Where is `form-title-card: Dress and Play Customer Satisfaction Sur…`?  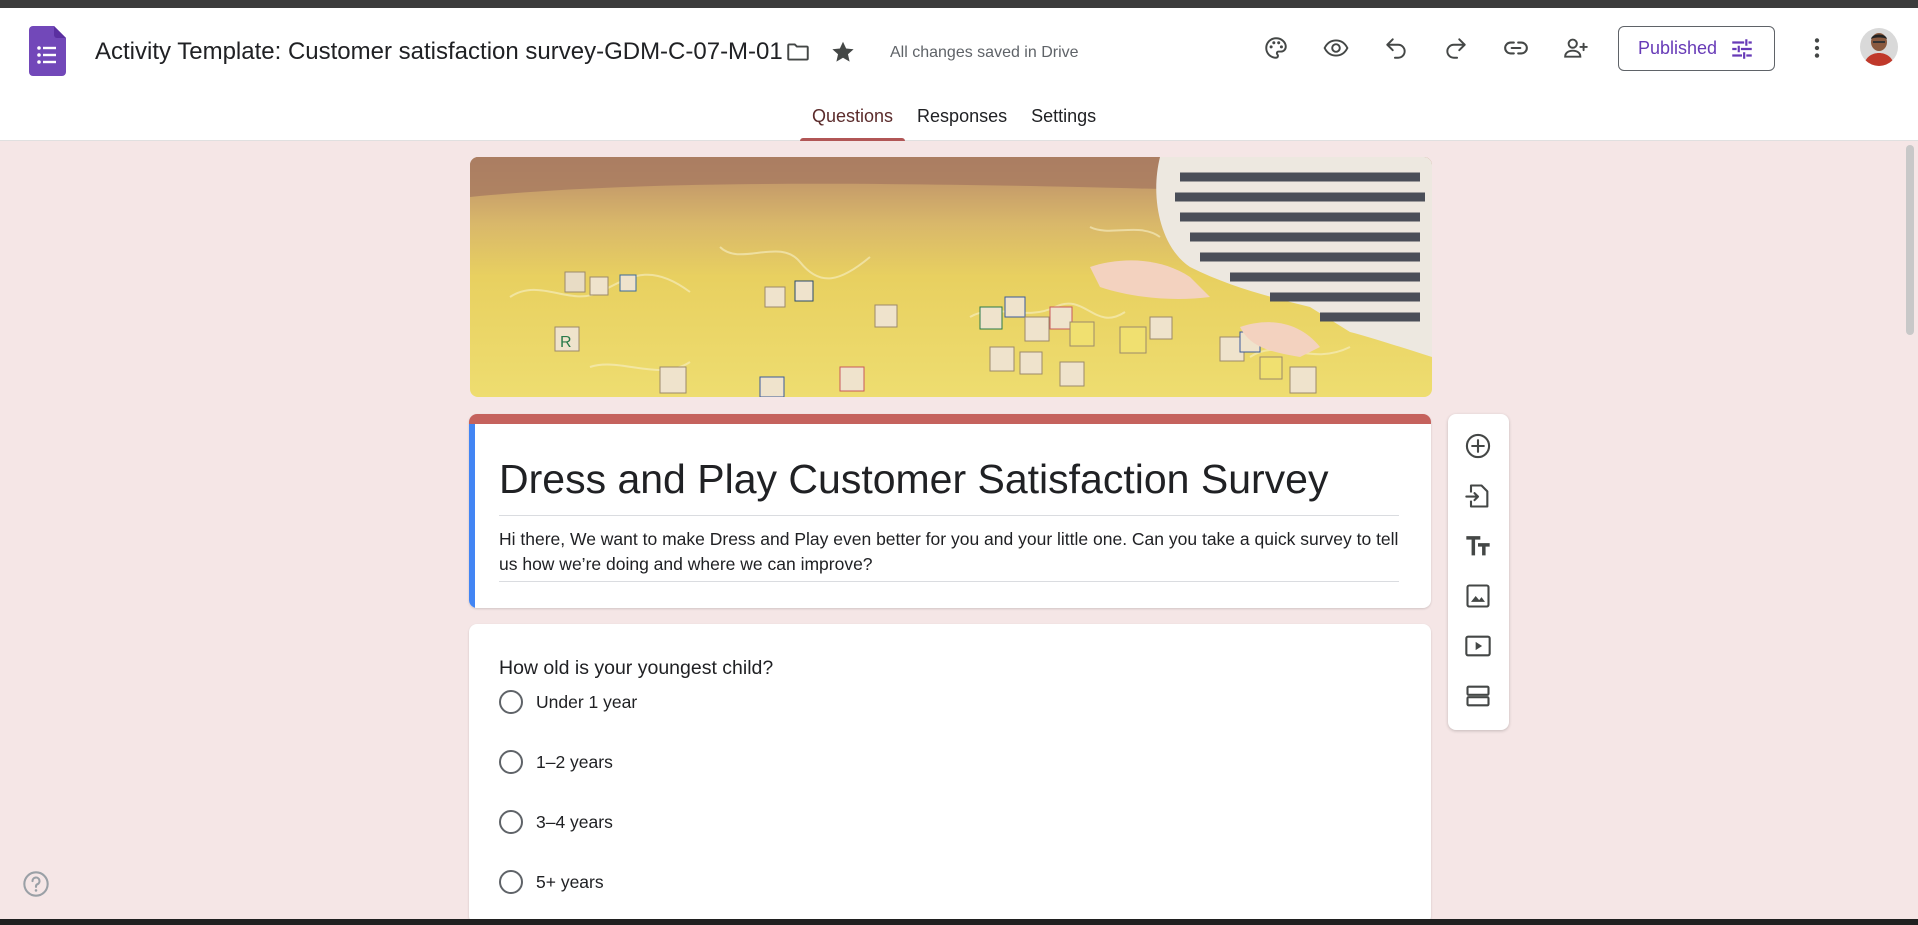 form-title-card: Dress and Play Customer Satisfaction Sur… is located at coordinates (950, 511).